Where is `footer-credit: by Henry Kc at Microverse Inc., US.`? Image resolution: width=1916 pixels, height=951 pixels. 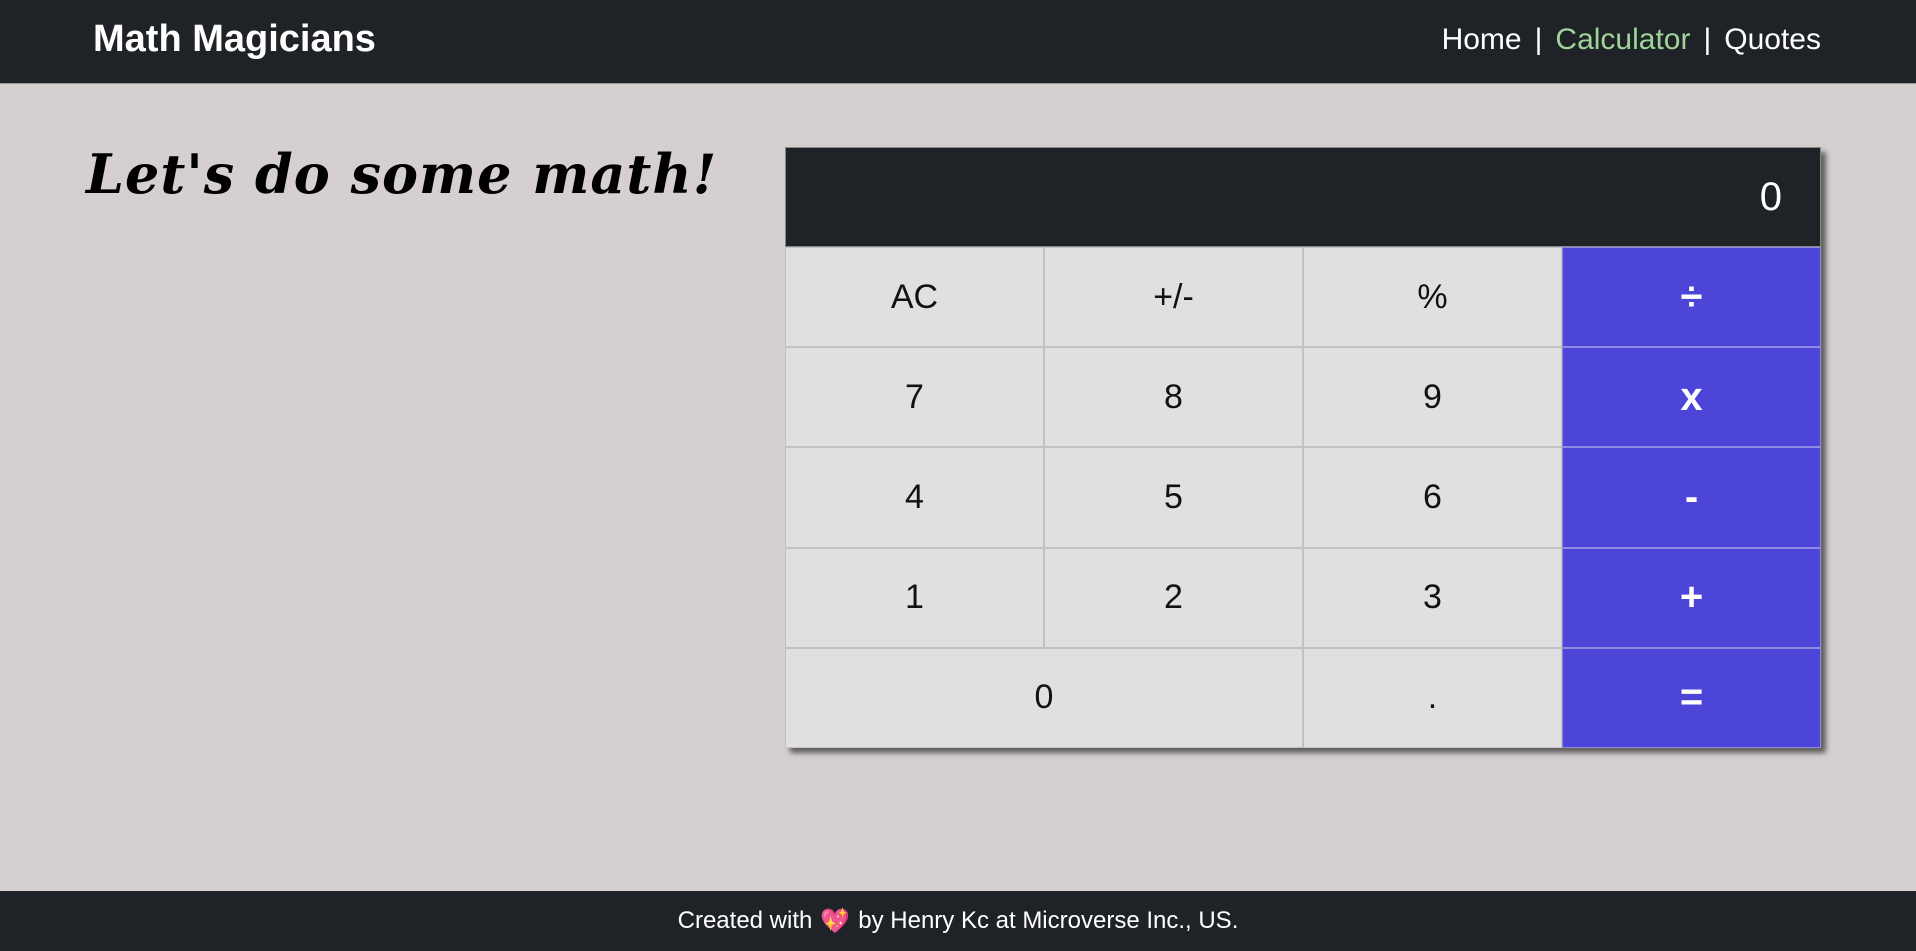
footer-credit: by Henry Kc at Microverse Inc., US. is located at coordinates (1048, 920).